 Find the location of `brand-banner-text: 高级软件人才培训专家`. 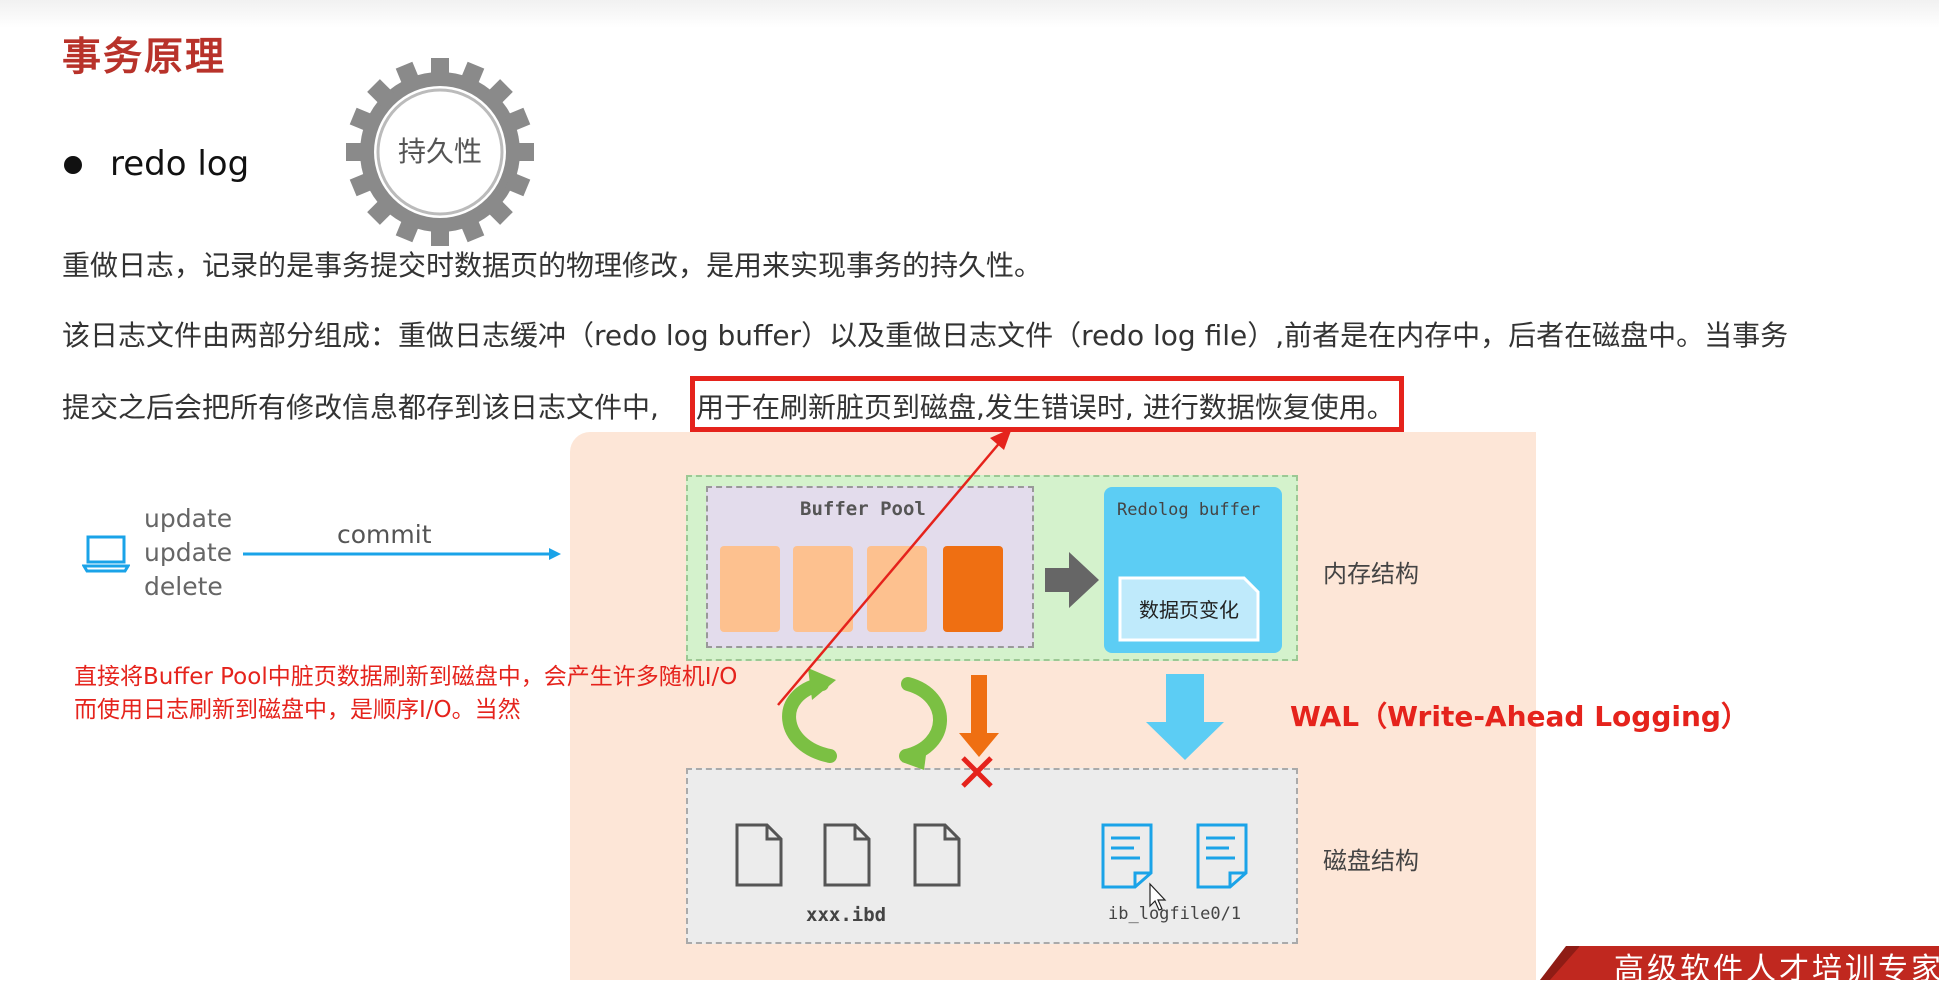

brand-banner-text: 高级软件人才培训专家 is located at coordinates (1776, 969).